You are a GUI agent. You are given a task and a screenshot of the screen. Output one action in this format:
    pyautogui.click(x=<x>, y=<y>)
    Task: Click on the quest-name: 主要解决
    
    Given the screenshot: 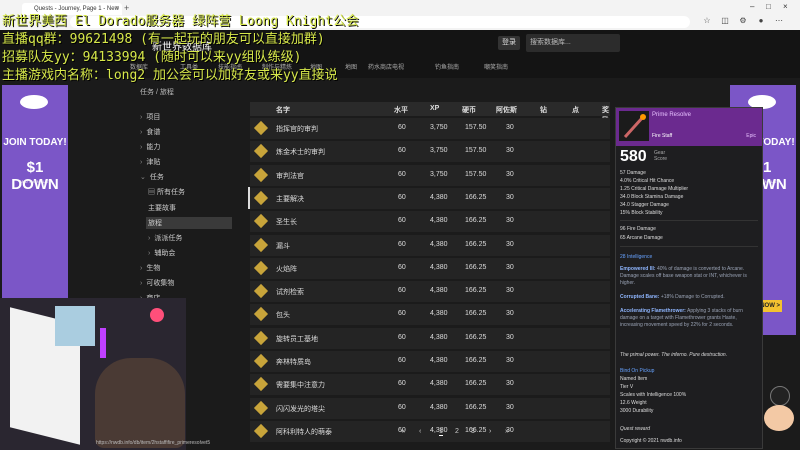 What is the action you would take?
    pyautogui.click(x=290, y=199)
    